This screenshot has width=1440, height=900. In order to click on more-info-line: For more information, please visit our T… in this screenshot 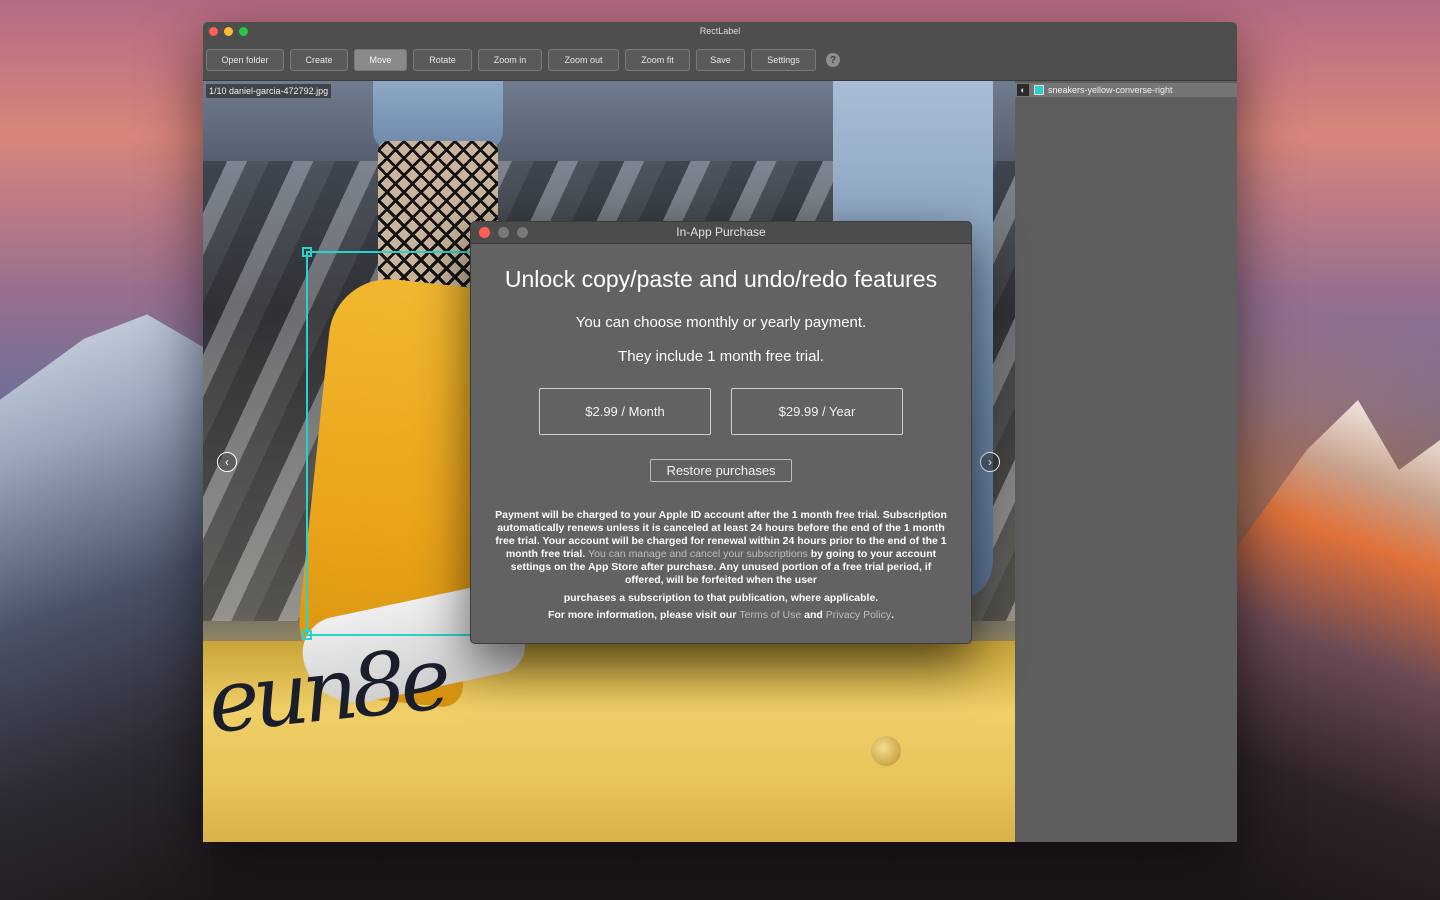, I will do `click(721, 615)`.